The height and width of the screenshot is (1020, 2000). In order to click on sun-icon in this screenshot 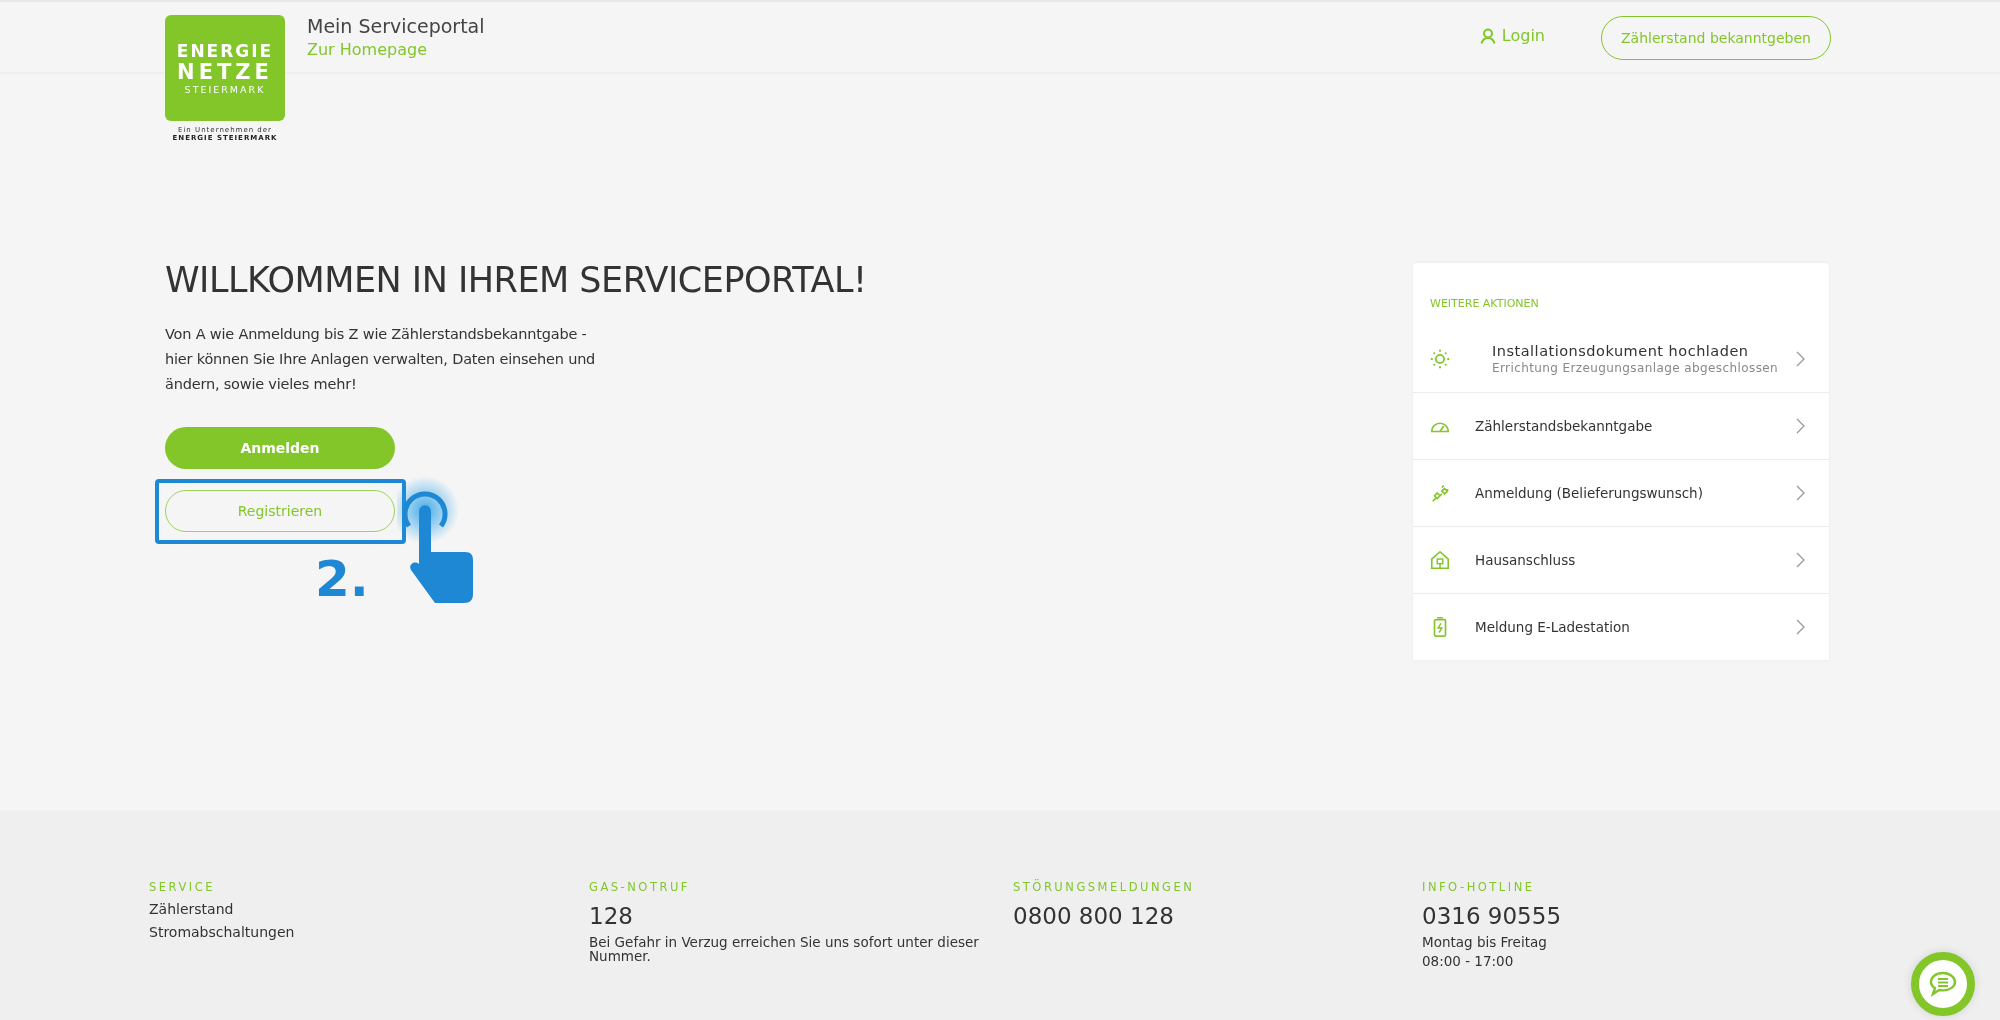, I will do `click(1440, 359)`.